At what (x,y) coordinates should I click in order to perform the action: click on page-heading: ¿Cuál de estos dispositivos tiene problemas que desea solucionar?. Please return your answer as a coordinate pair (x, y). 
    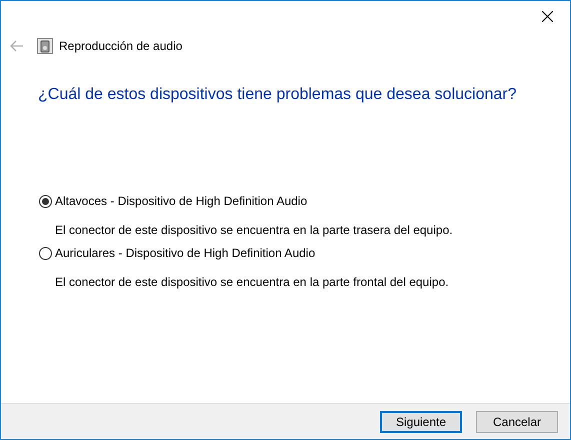
    Looking at the image, I should click on (278, 95).